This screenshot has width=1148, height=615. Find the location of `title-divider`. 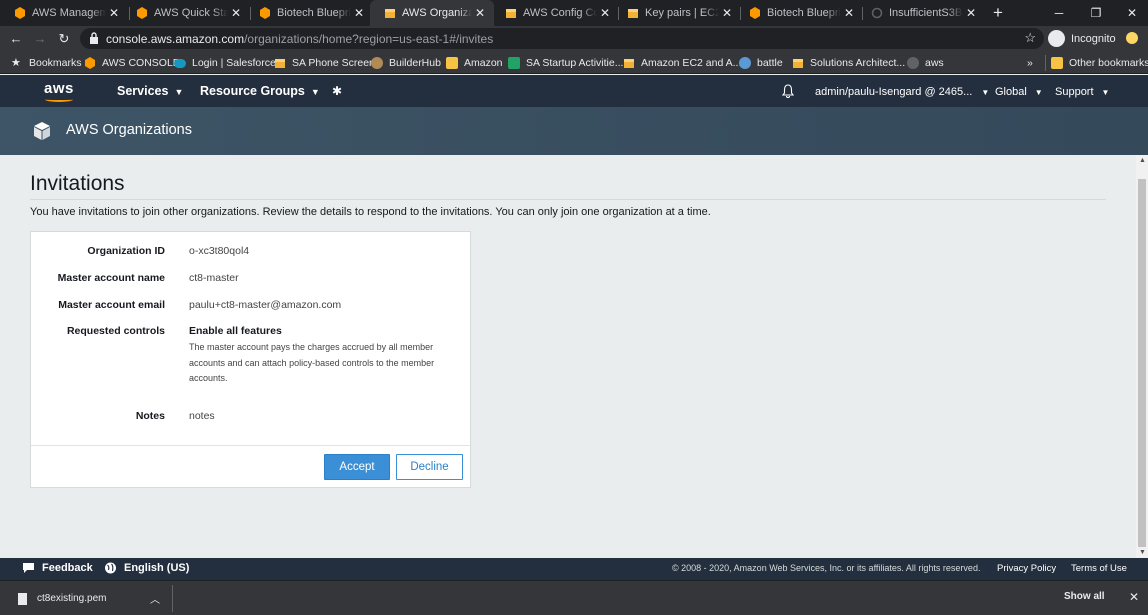

title-divider is located at coordinates (568, 199).